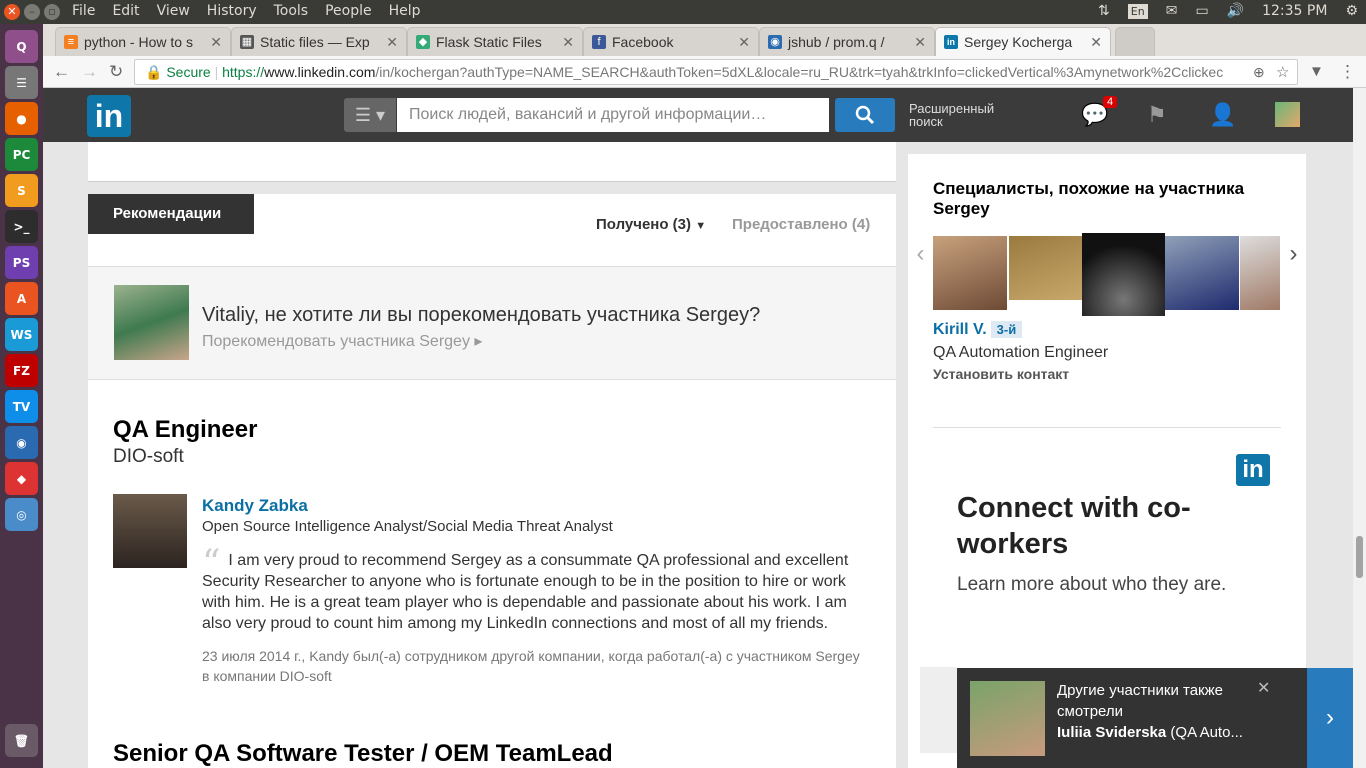 The height and width of the screenshot is (768, 1366). Describe the element at coordinates (1347, 72) in the screenshot. I see `browser-menu-icon: ⋮` at that location.